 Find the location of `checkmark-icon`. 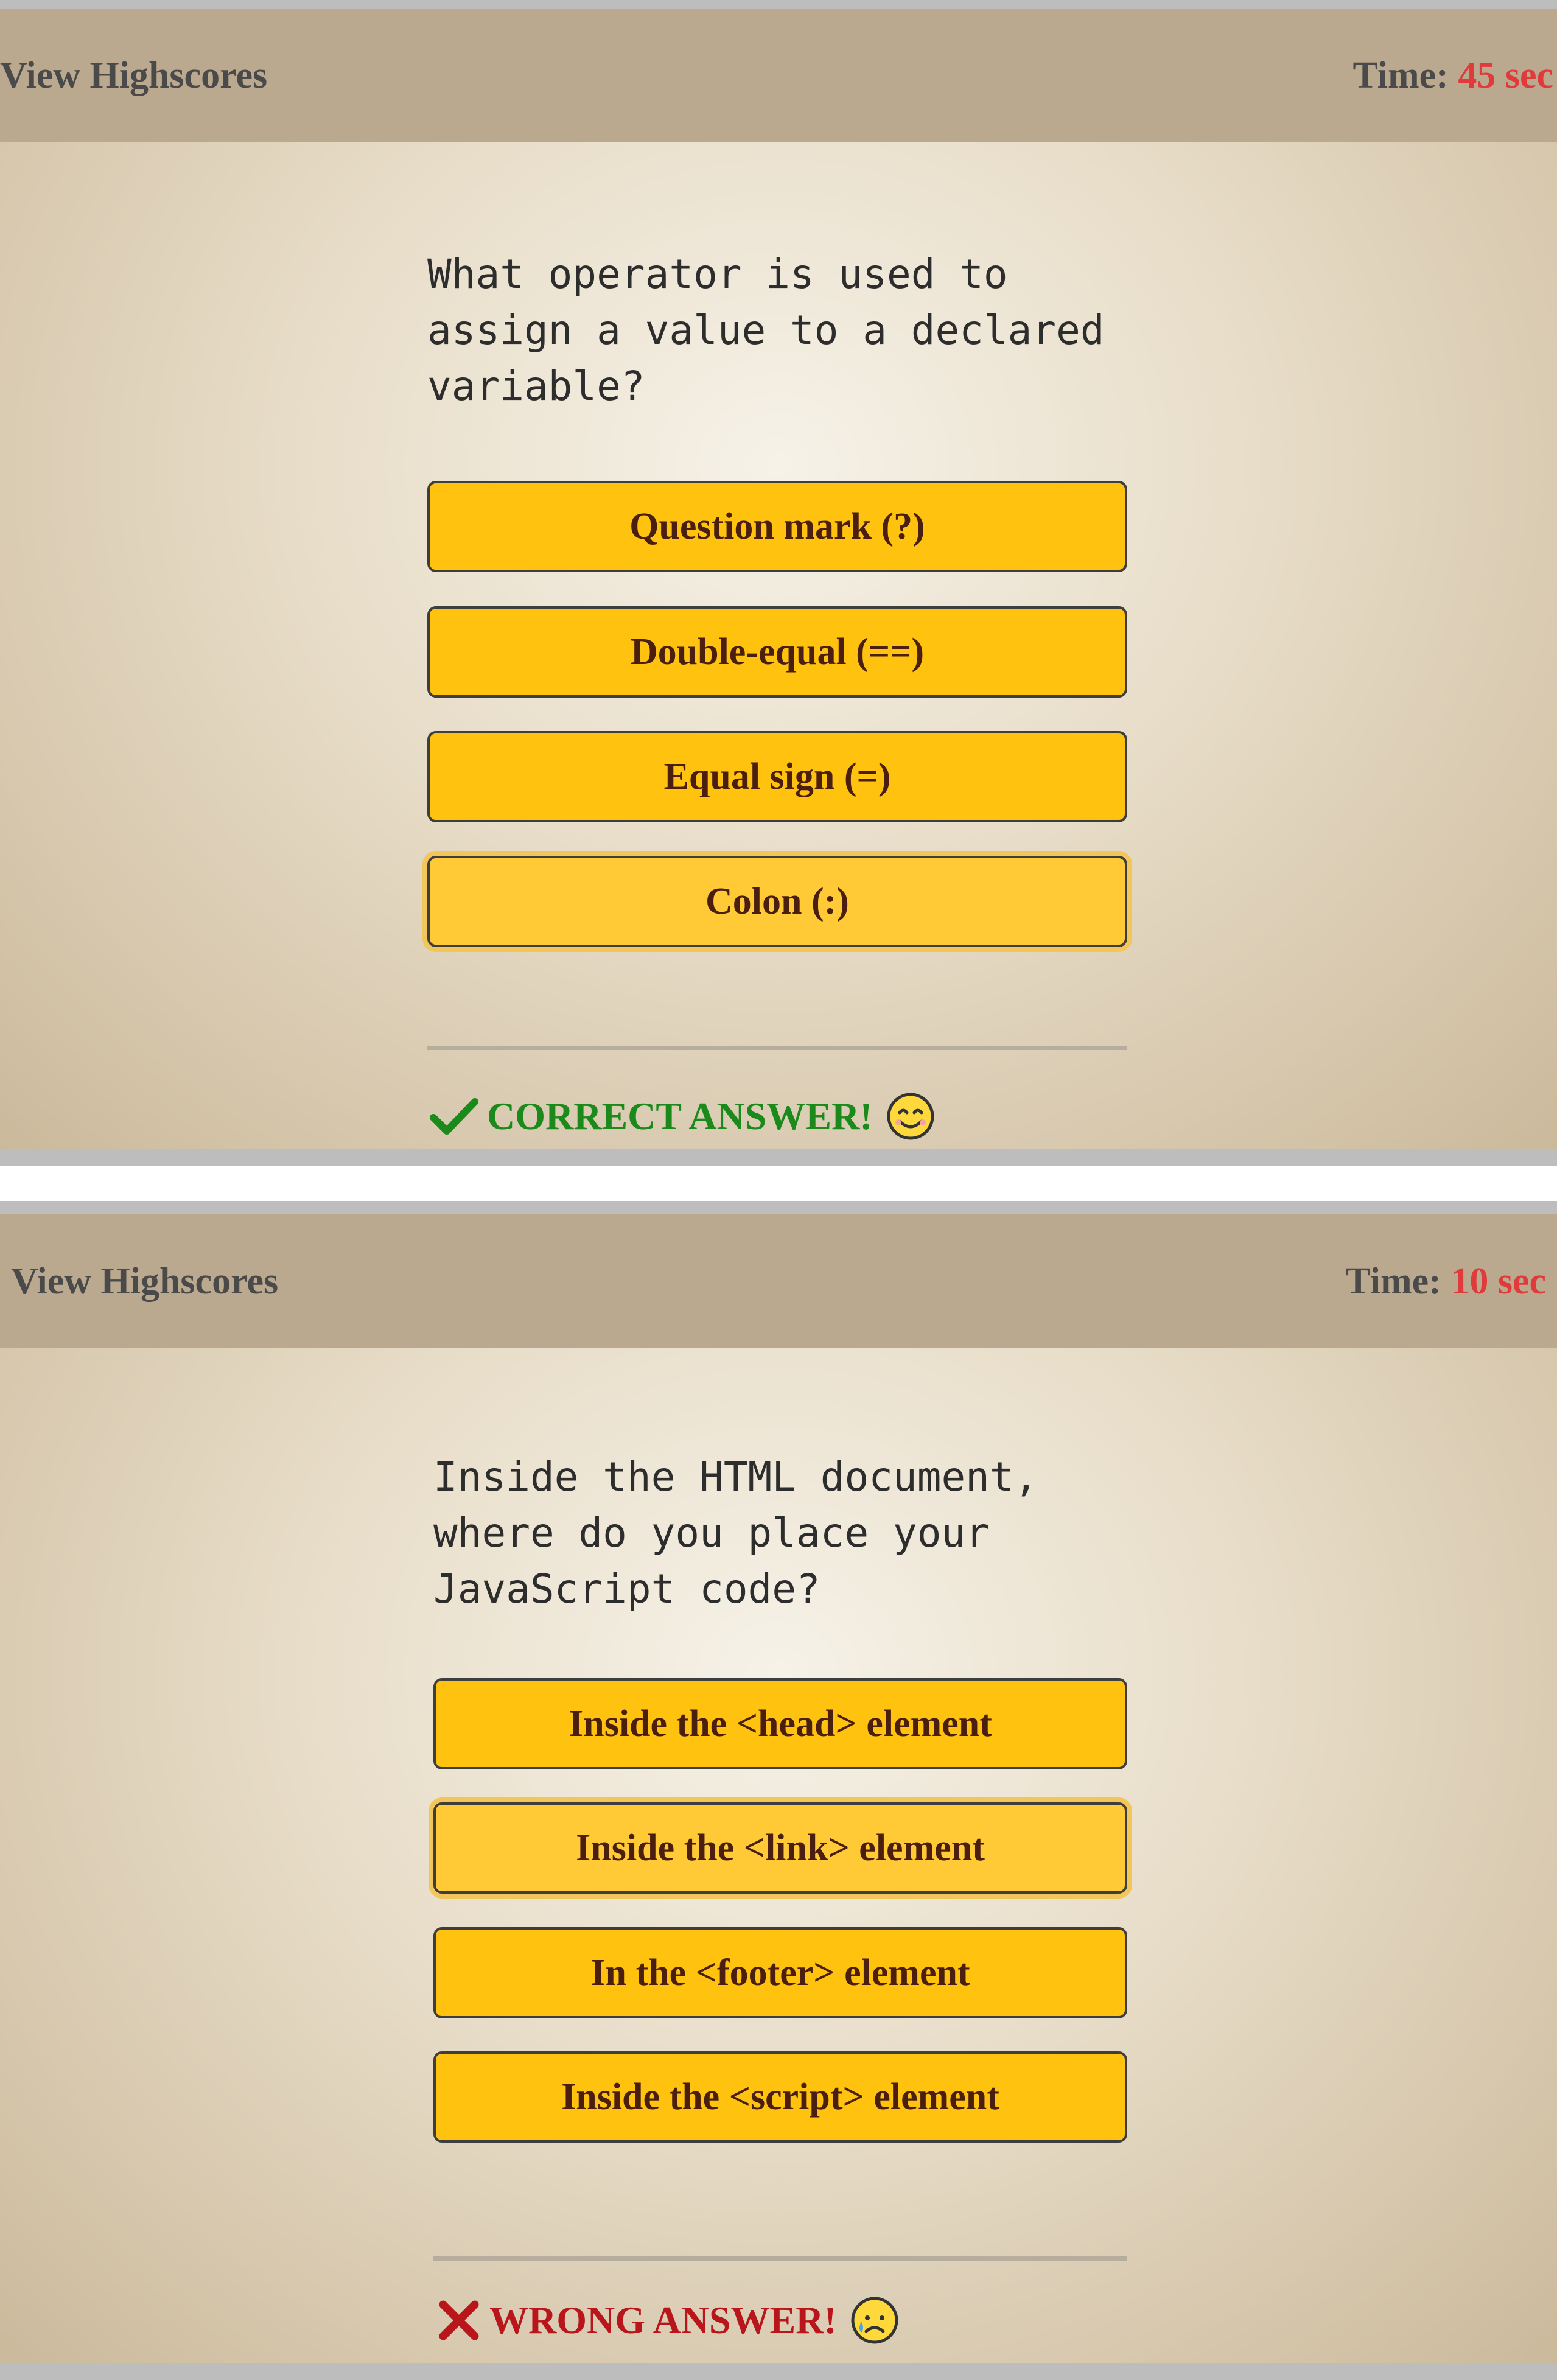

checkmark-icon is located at coordinates (454, 1116).